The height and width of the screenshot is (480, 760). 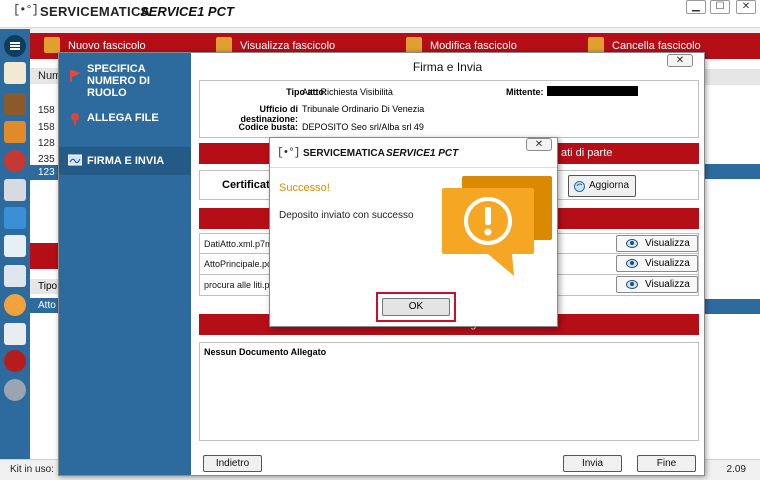 What do you see at coordinates (32, 469) in the screenshot?
I see `kit-status: Kit in uso:` at bounding box center [32, 469].